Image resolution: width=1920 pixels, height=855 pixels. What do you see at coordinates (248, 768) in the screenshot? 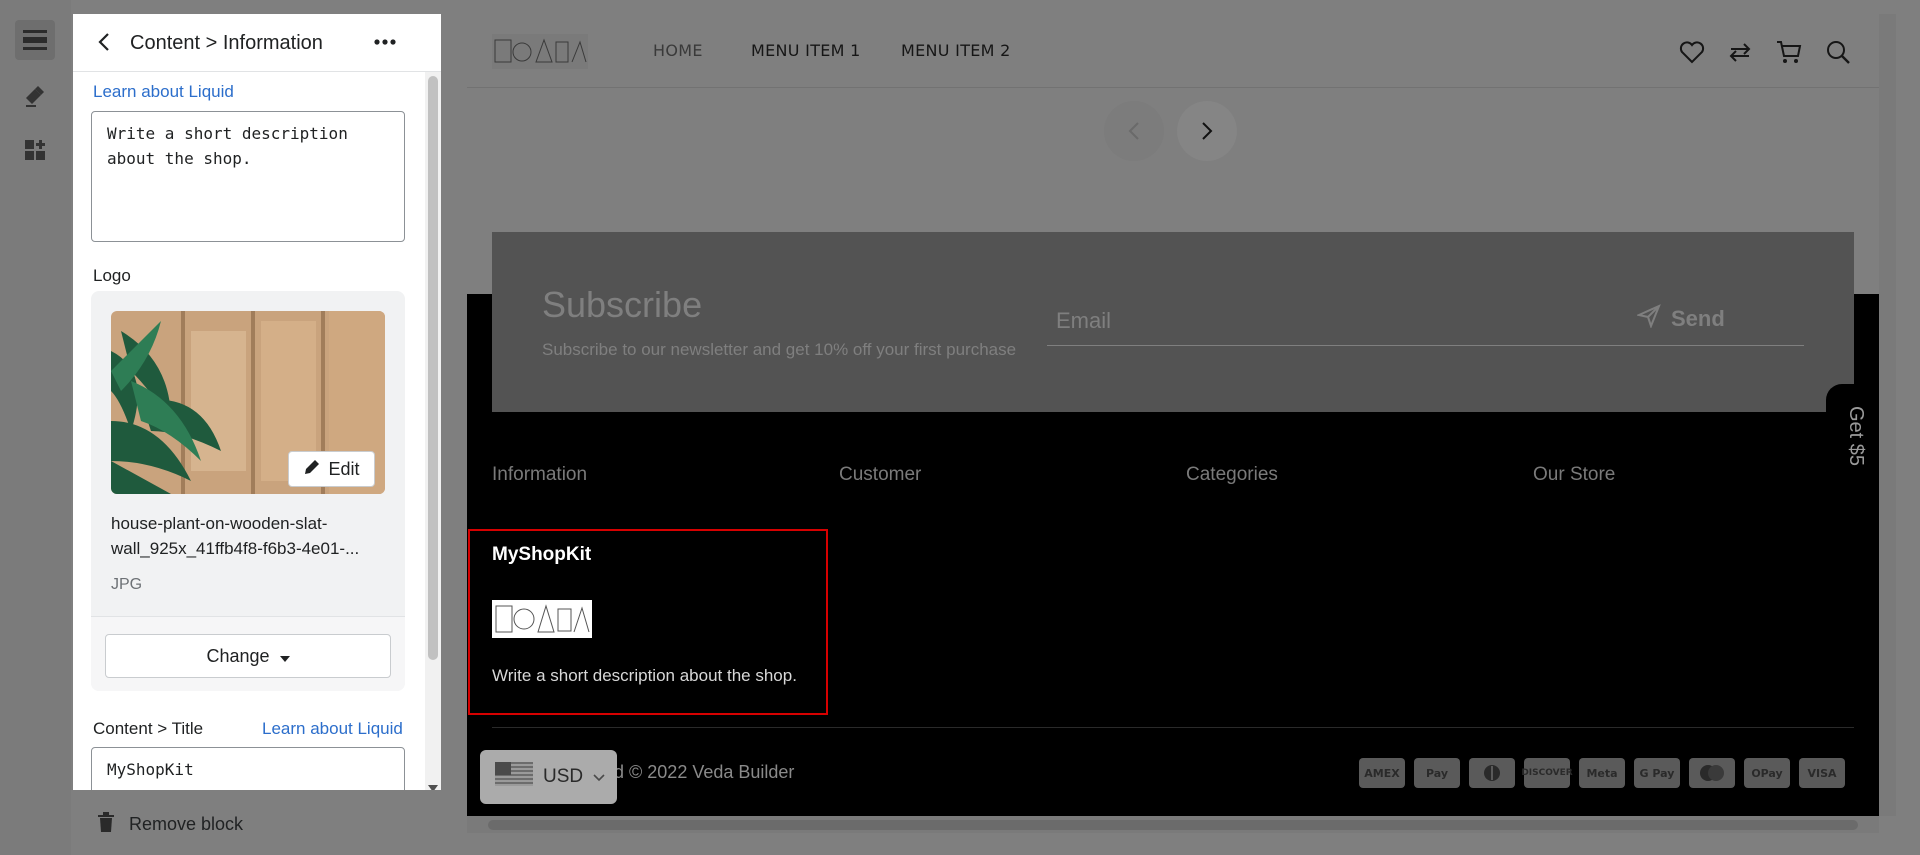
I see `title-input: MyShopKit` at bounding box center [248, 768].